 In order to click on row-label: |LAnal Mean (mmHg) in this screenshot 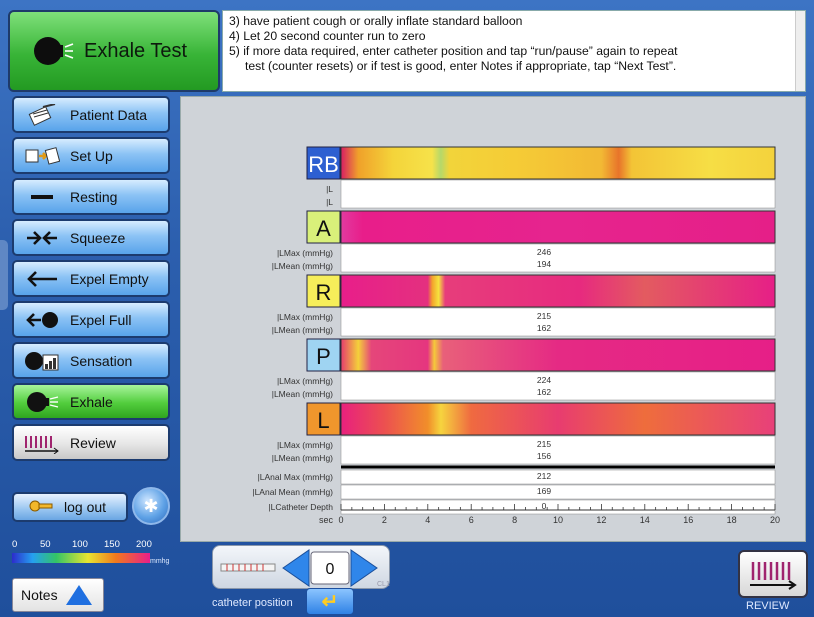, I will do `click(292, 492)`.